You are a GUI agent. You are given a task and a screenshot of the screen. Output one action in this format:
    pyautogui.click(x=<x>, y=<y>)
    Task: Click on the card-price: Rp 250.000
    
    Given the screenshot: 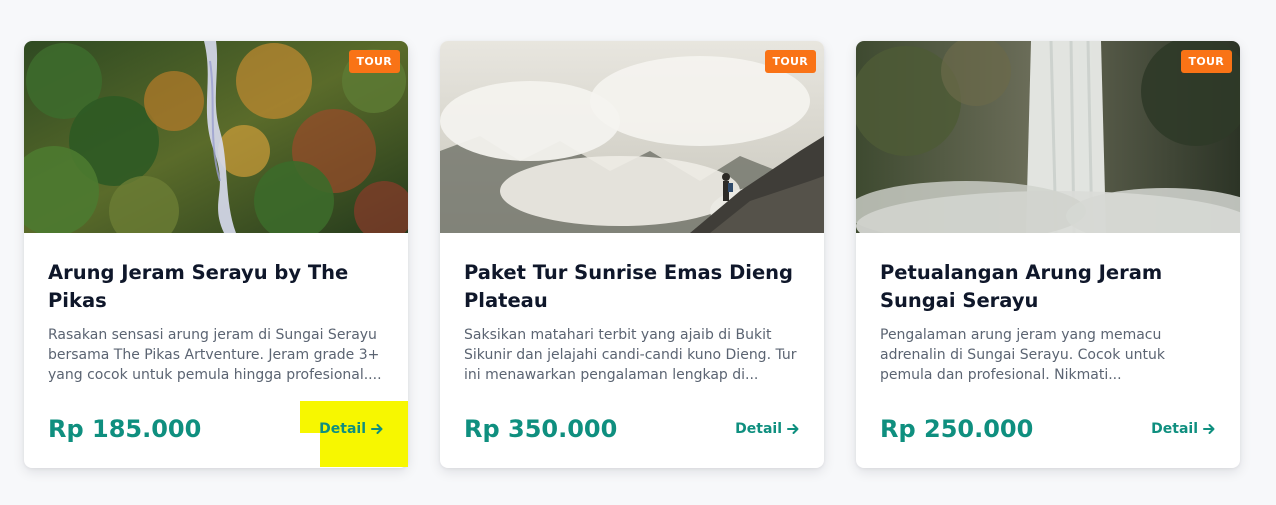 What is the action you would take?
    pyautogui.click(x=957, y=429)
    